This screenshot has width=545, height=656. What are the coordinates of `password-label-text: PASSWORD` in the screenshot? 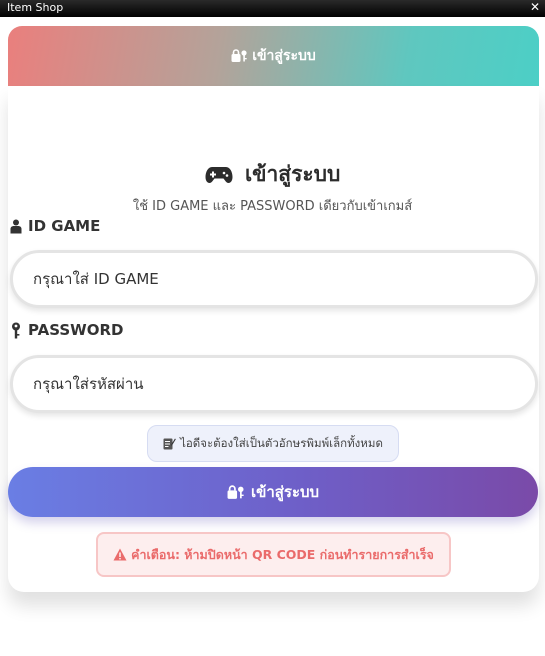 It's located at (76, 330).